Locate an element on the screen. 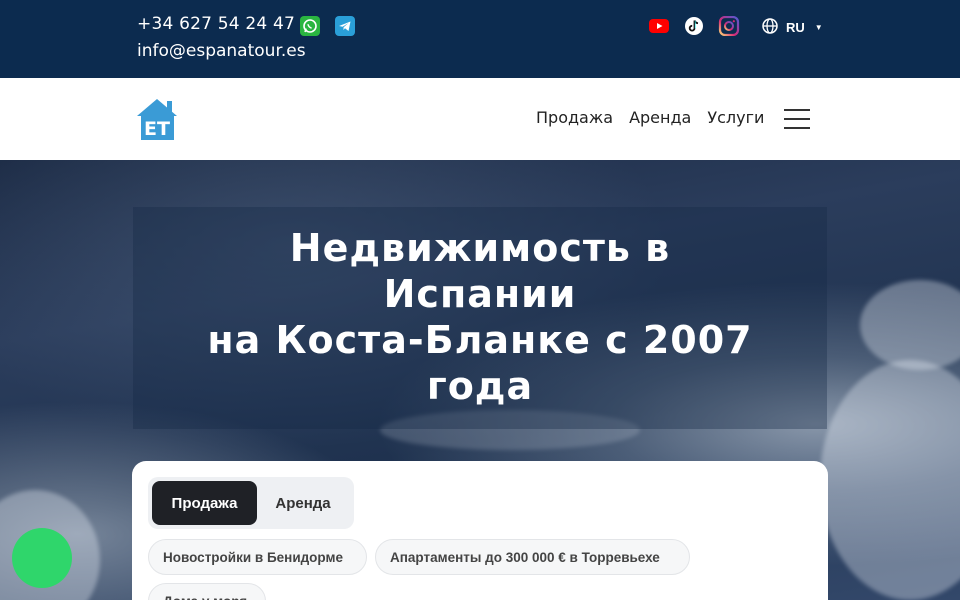 The width and height of the screenshot is (960, 600). logo-text: ET is located at coordinates (157, 129).